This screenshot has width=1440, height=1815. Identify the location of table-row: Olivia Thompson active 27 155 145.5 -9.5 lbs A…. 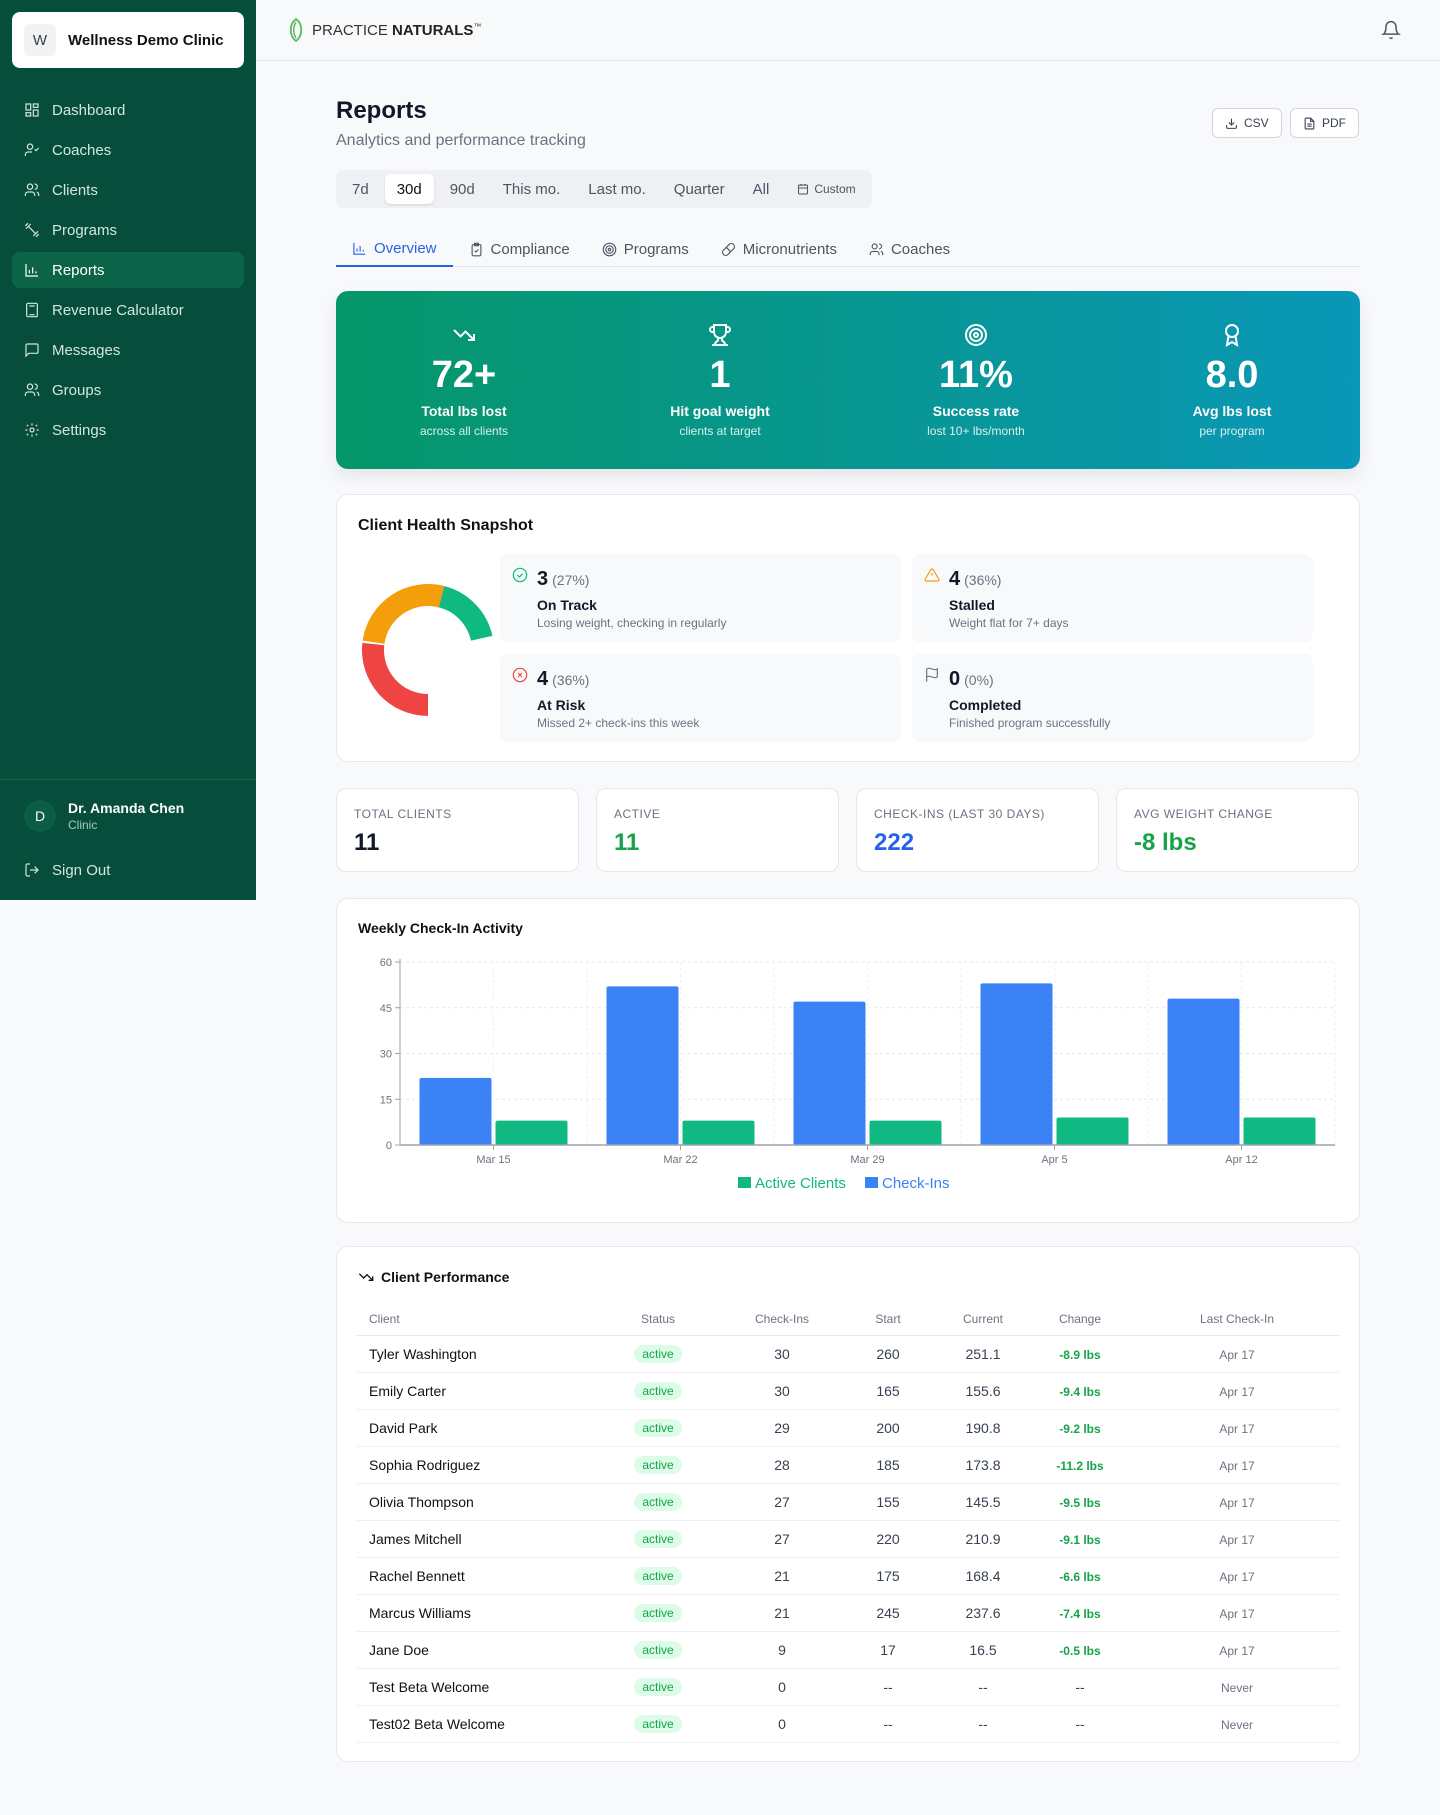
(848, 1502).